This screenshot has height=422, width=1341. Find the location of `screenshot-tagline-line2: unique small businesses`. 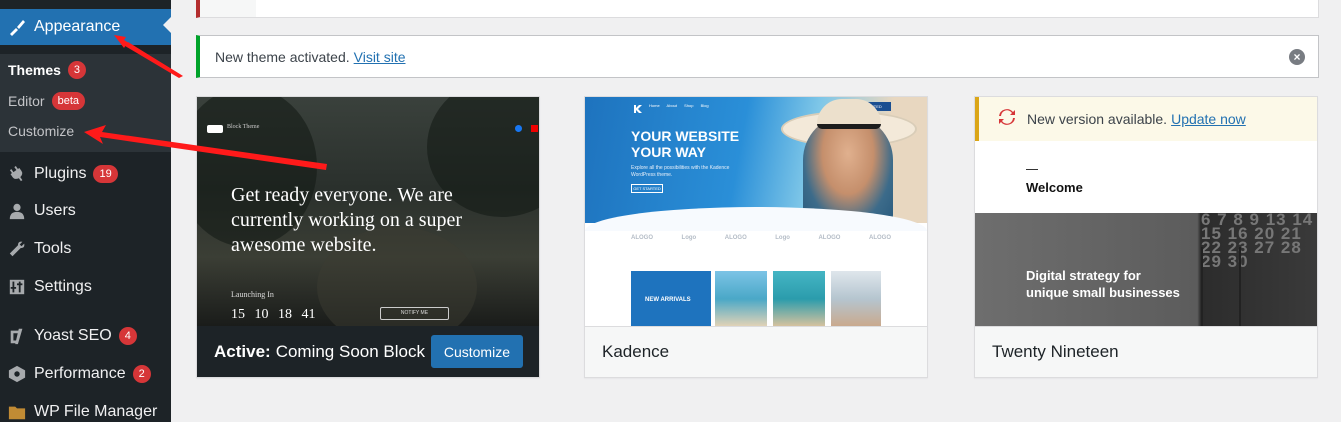

screenshot-tagline-line2: unique small businesses is located at coordinates (1103, 292).